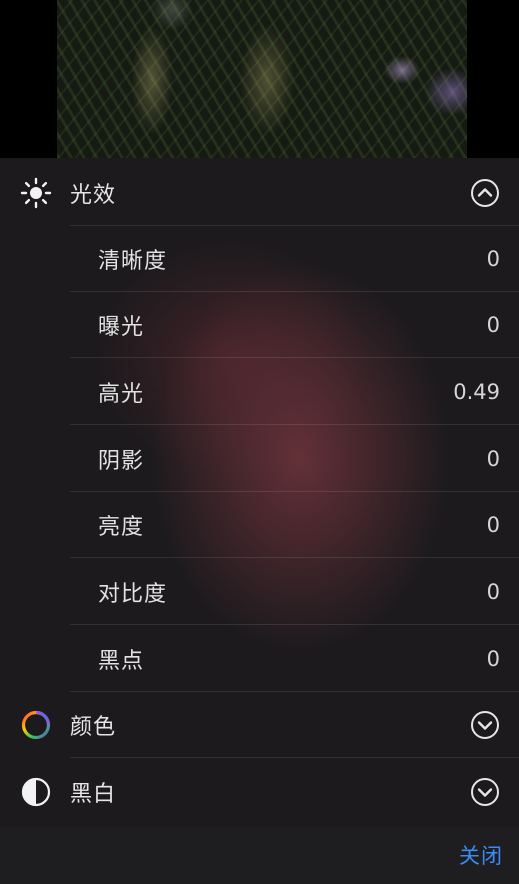  I want to click on adjustment-row-highlights: 高光 0.49, so click(259, 392).